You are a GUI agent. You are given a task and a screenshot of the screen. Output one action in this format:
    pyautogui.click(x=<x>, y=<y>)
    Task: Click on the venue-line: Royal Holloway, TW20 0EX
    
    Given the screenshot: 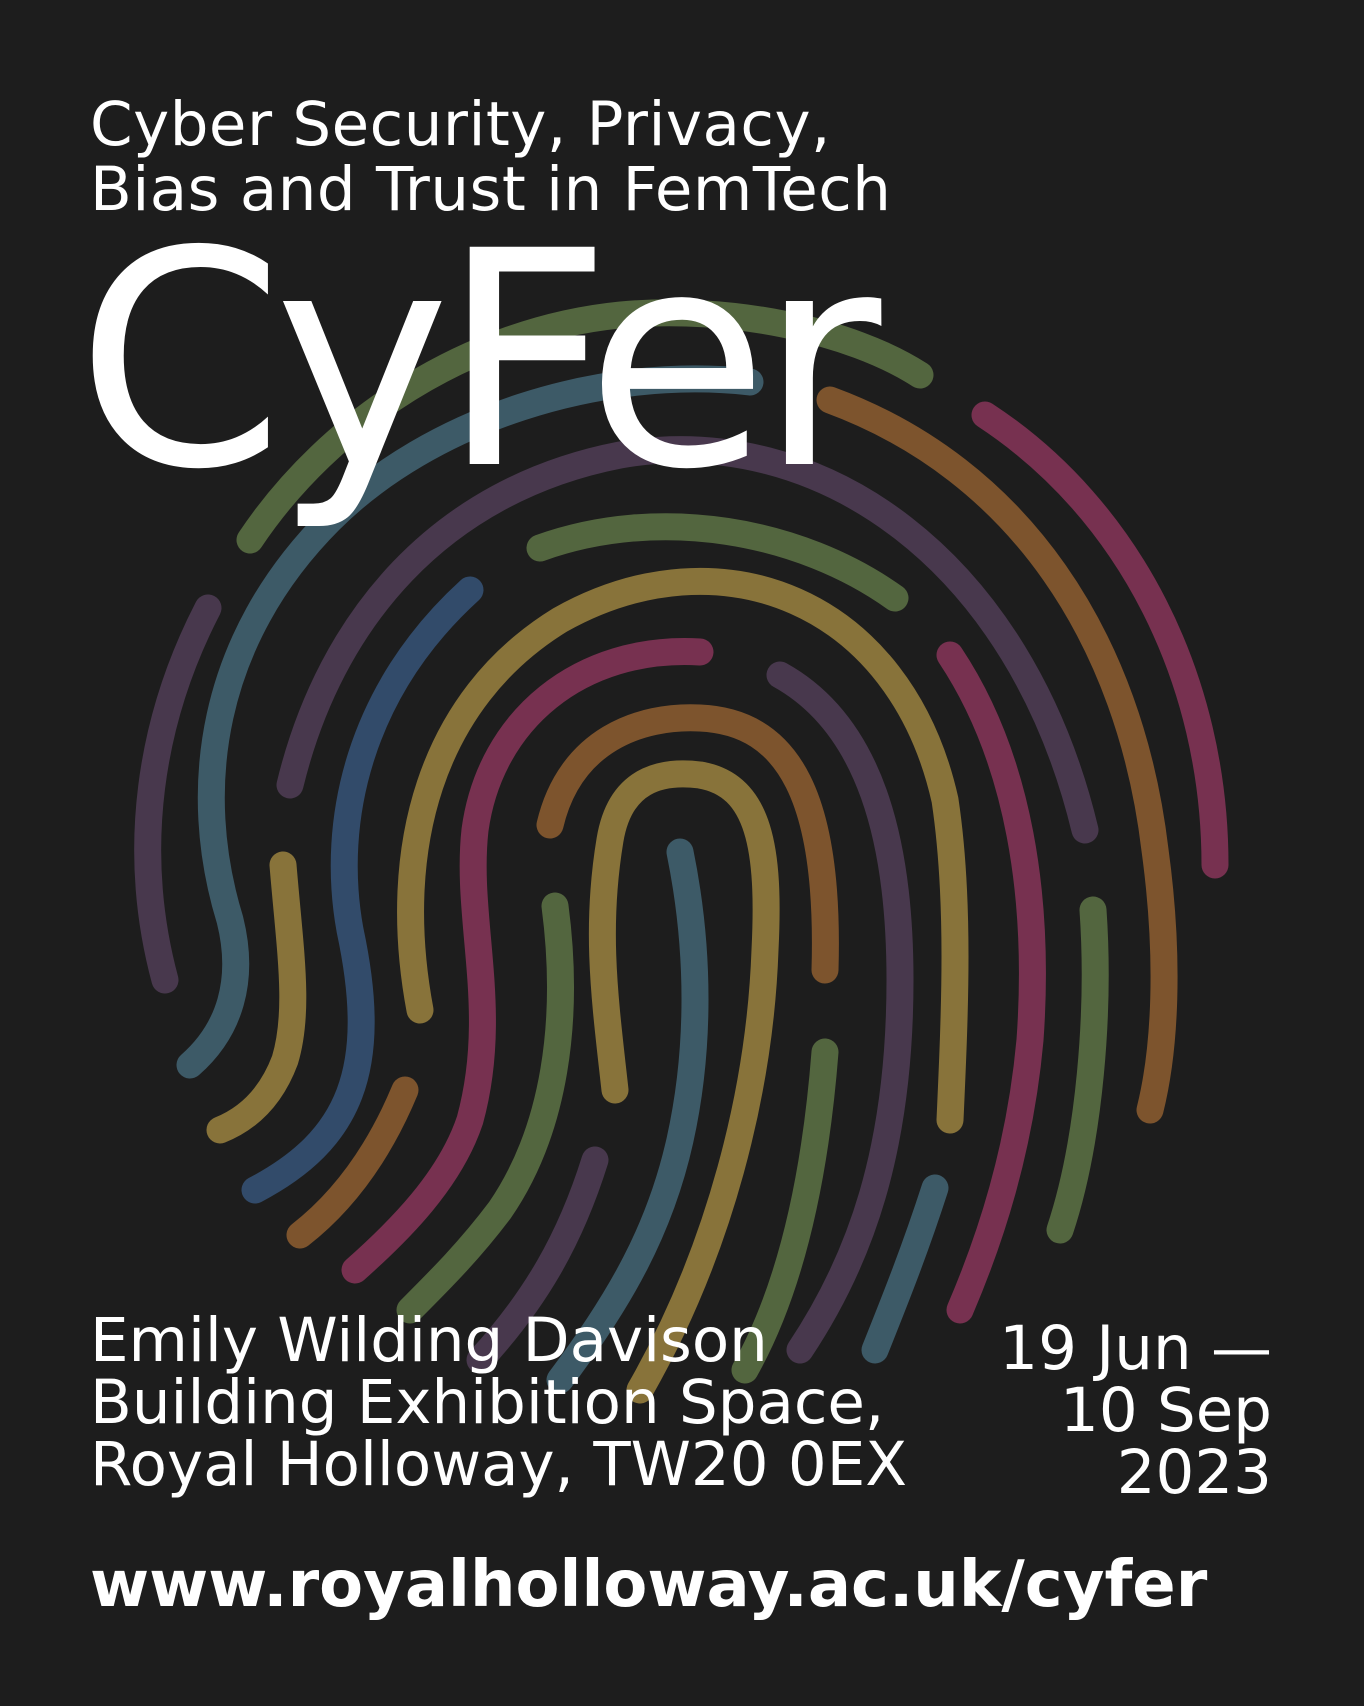 What is the action you would take?
    pyautogui.click(x=499, y=1464)
    